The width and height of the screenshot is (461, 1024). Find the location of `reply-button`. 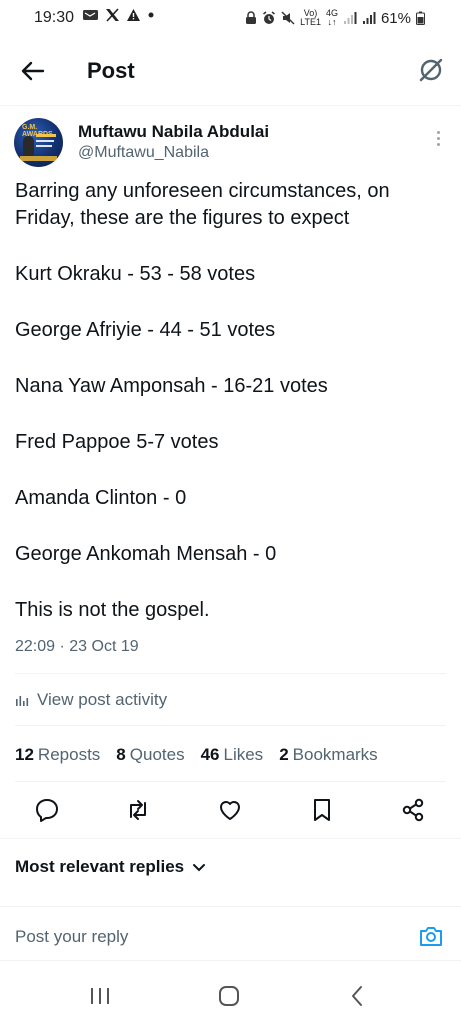

reply-button is located at coordinates (47, 810).